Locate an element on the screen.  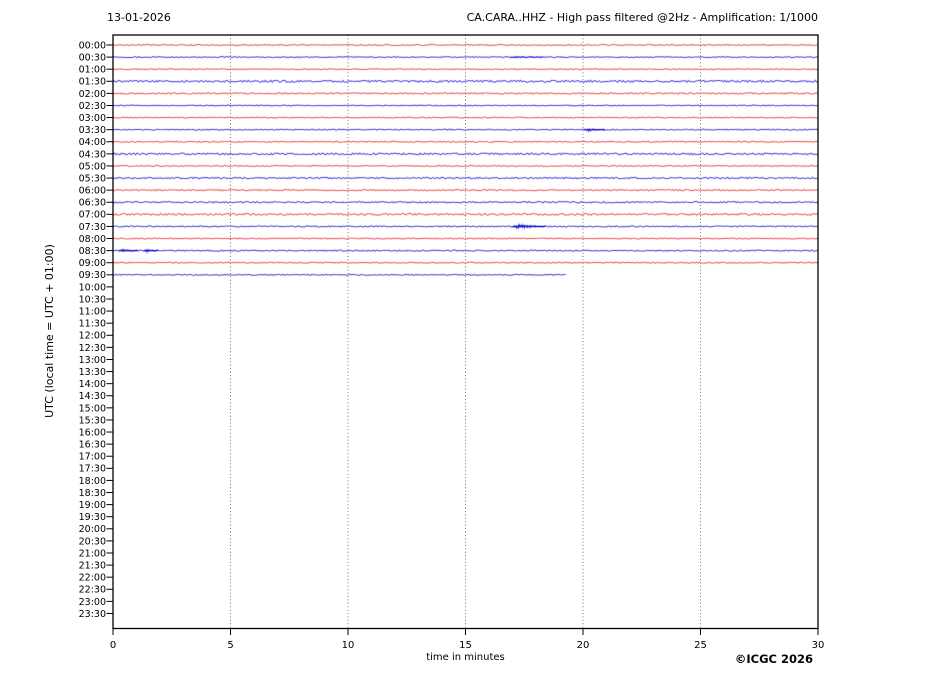
y-tick-label-23:00: 23:00 is located at coordinates (92, 602).